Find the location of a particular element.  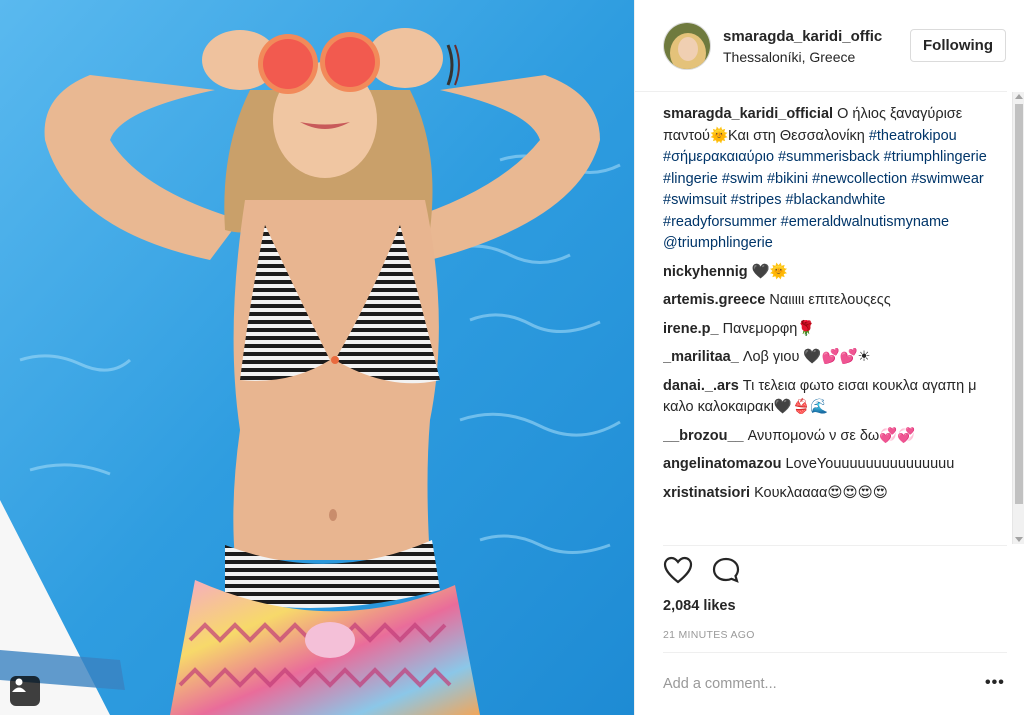

post-username: smaragda_karidi_offic is located at coordinates (802, 36).